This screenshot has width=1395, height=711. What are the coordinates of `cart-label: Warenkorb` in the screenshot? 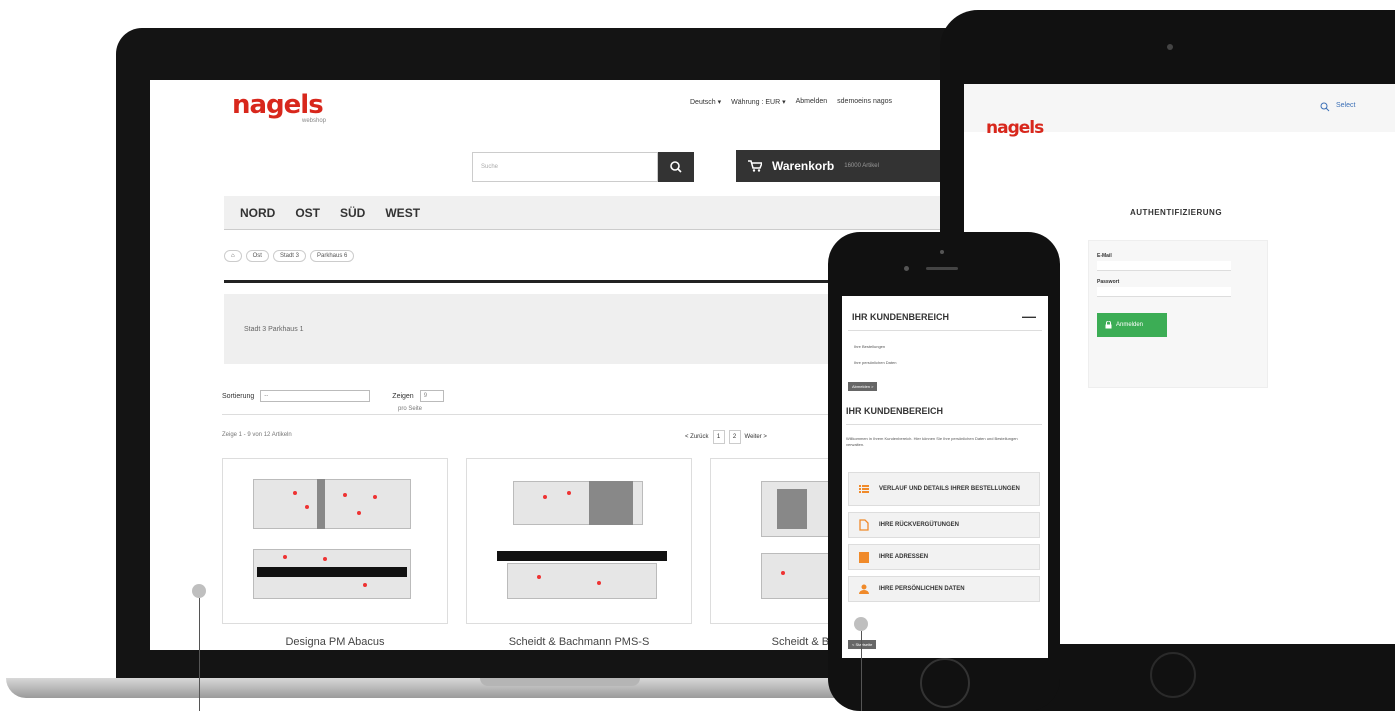 It's located at (803, 166).